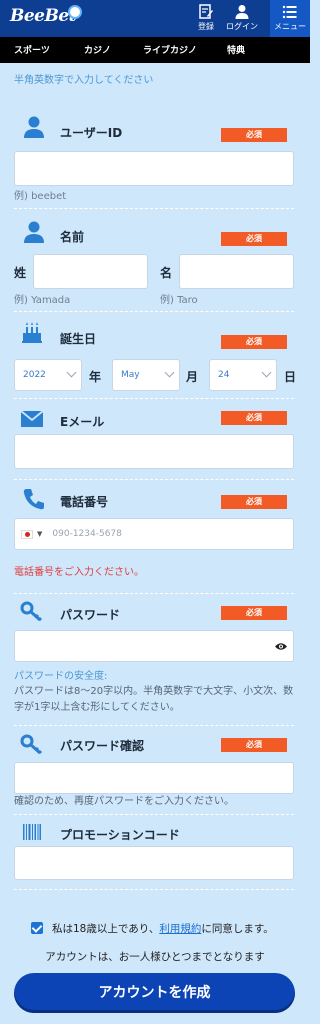  I want to click on cake-icon, so click(32, 332).